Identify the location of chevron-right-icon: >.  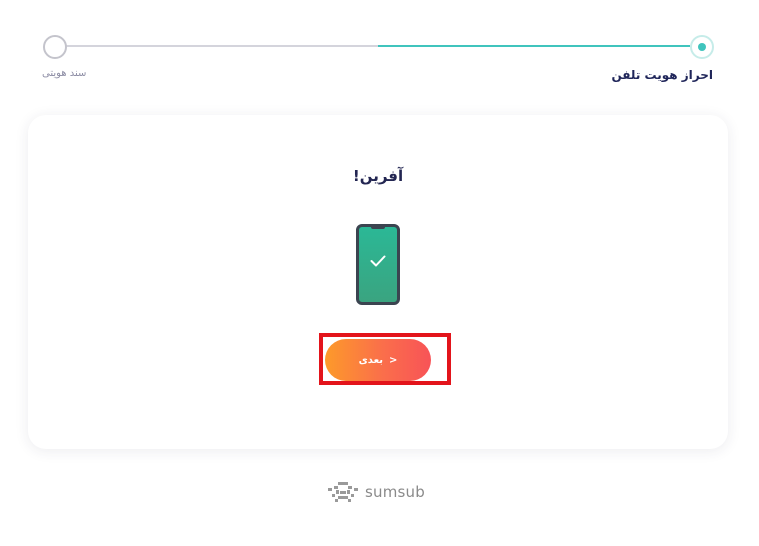
(393, 360).